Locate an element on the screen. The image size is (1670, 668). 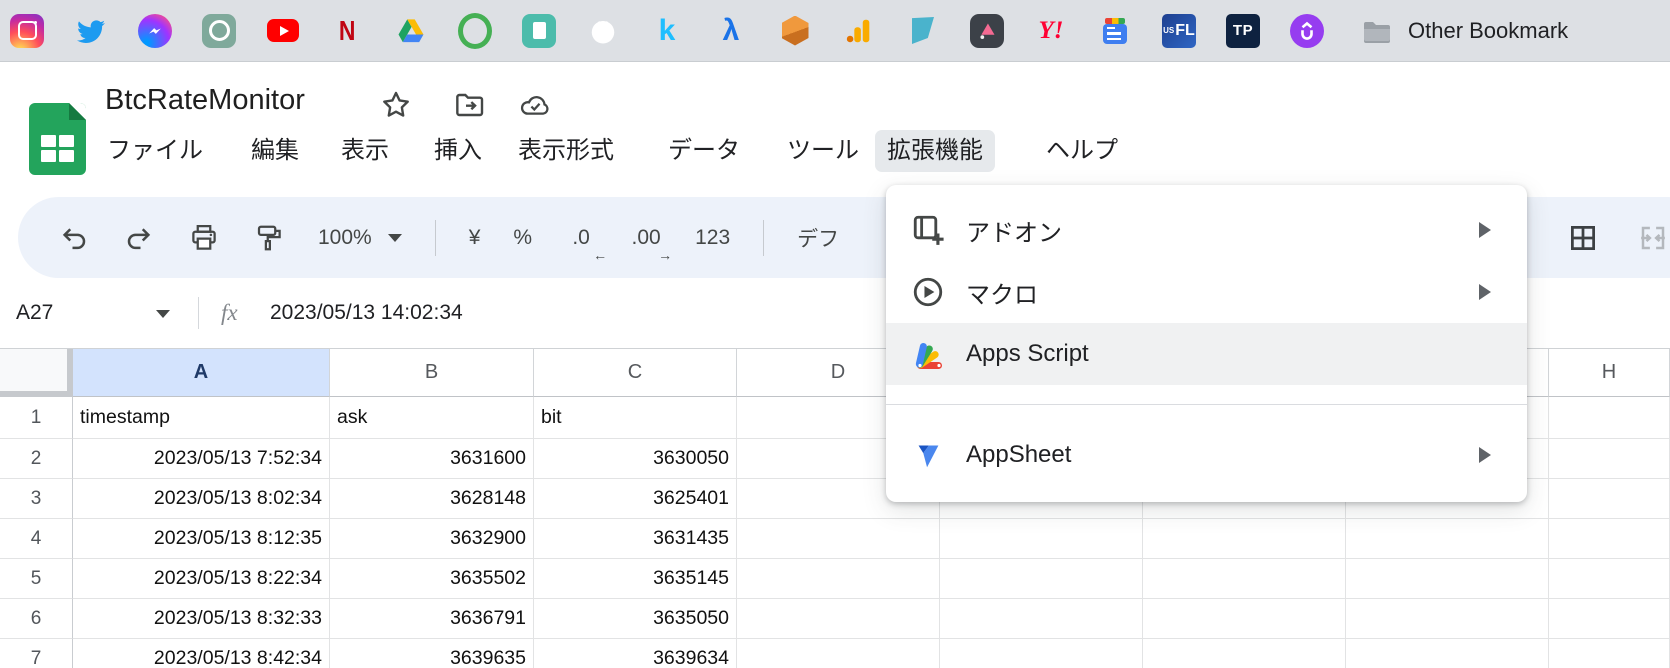
cell-a5: 2023/05/13 8:22:34 is located at coordinates (201, 579).